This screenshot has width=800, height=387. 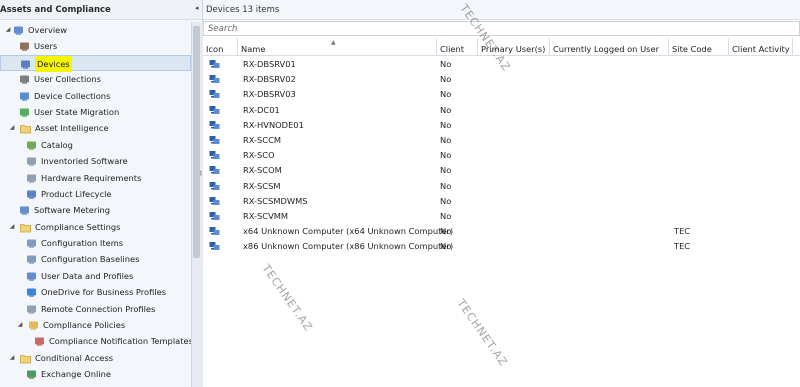 What do you see at coordinates (273, 124) in the screenshot?
I see `device-name: RX-HVNODE01` at bounding box center [273, 124].